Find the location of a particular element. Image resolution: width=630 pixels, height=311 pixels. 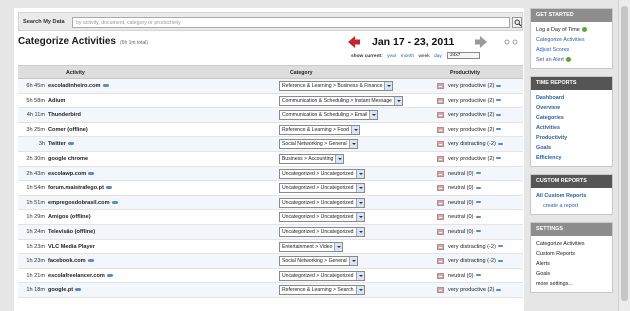

column-activity: Activity is located at coordinates (75, 73).